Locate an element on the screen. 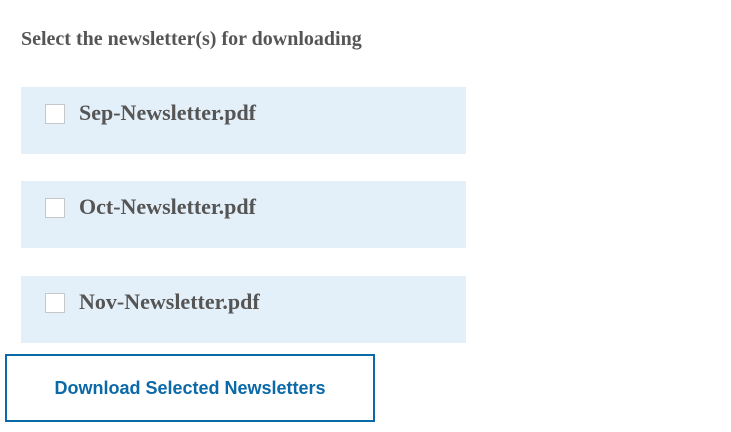 Image resolution: width=731 pixels, height=432 pixels. file-option-oct: Oct-Newsletter.pdf is located at coordinates (243, 214).